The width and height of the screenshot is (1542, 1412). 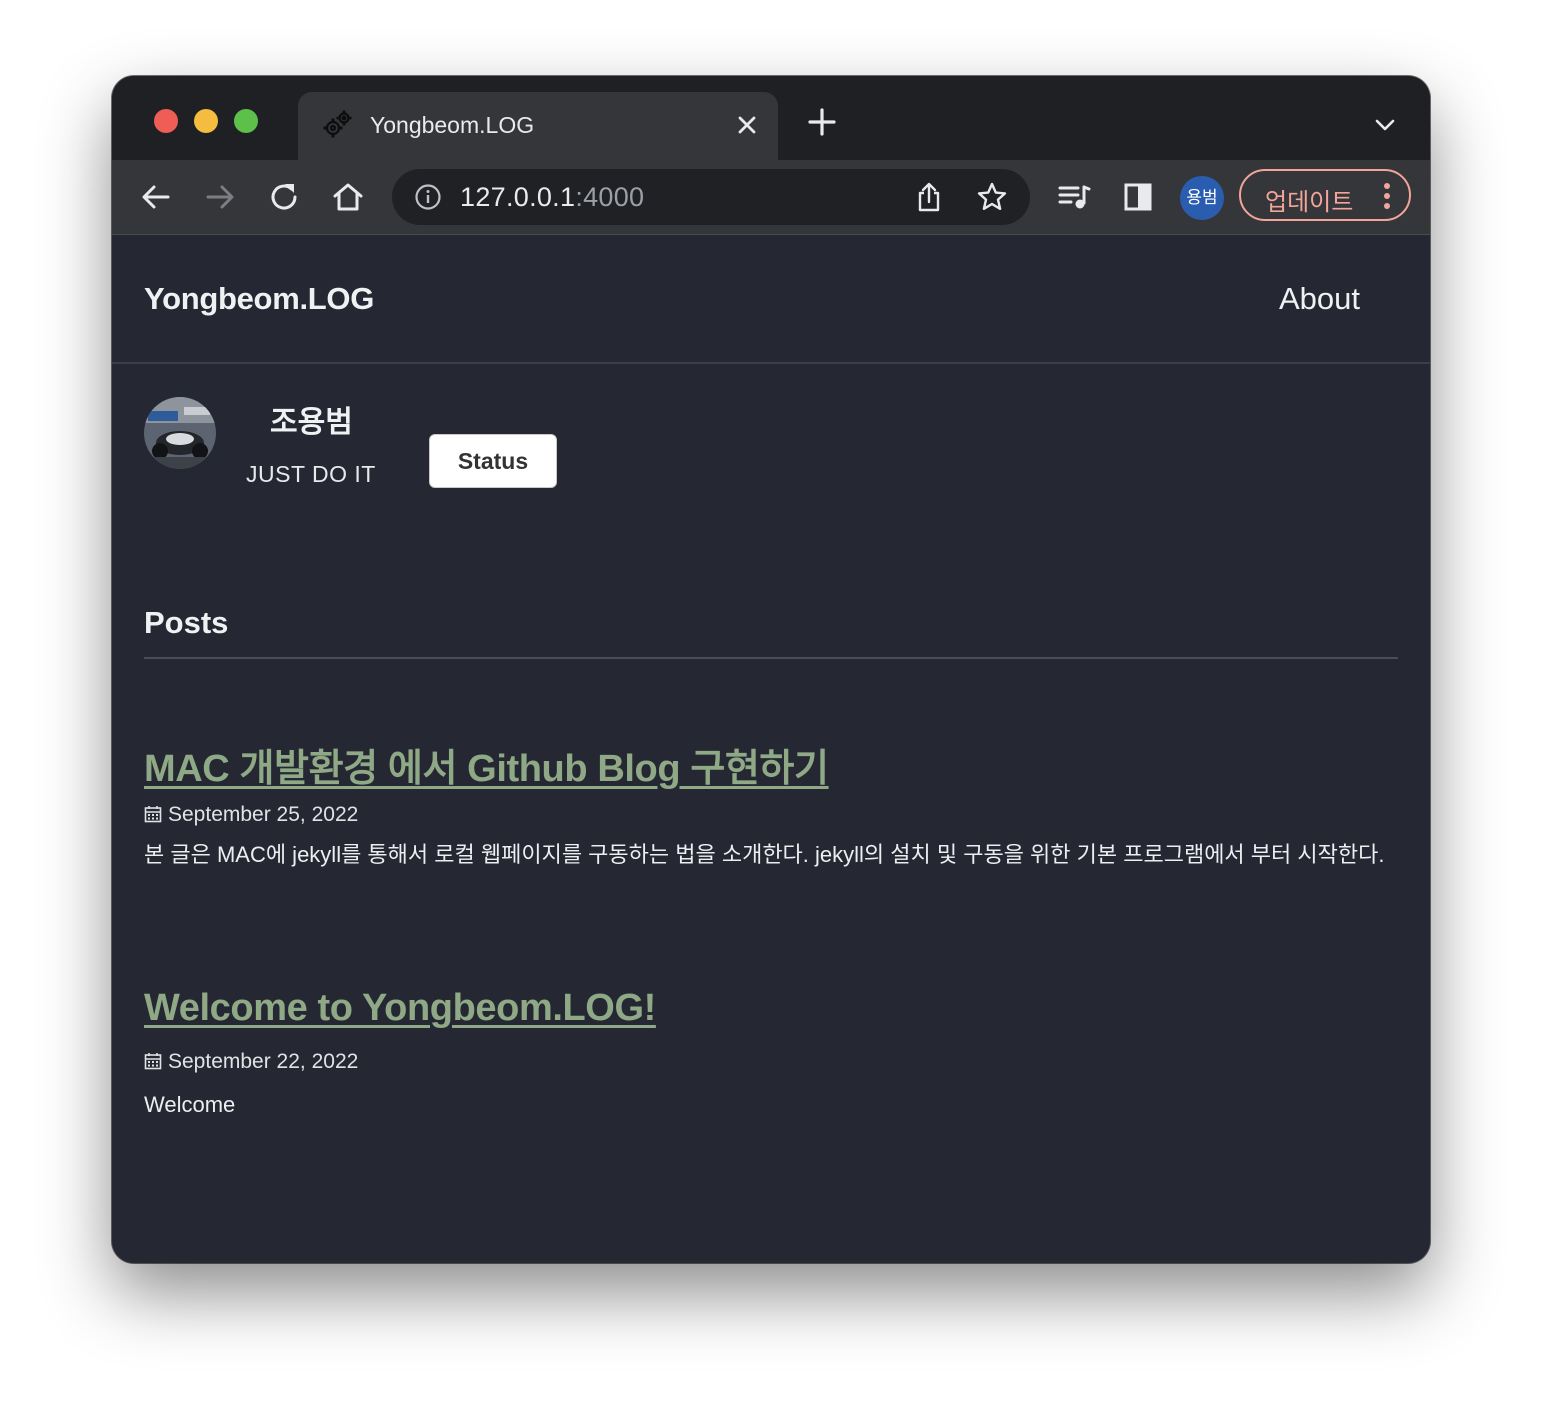 I want to click on site-title-link: Yongbeom.LOG, so click(x=259, y=299).